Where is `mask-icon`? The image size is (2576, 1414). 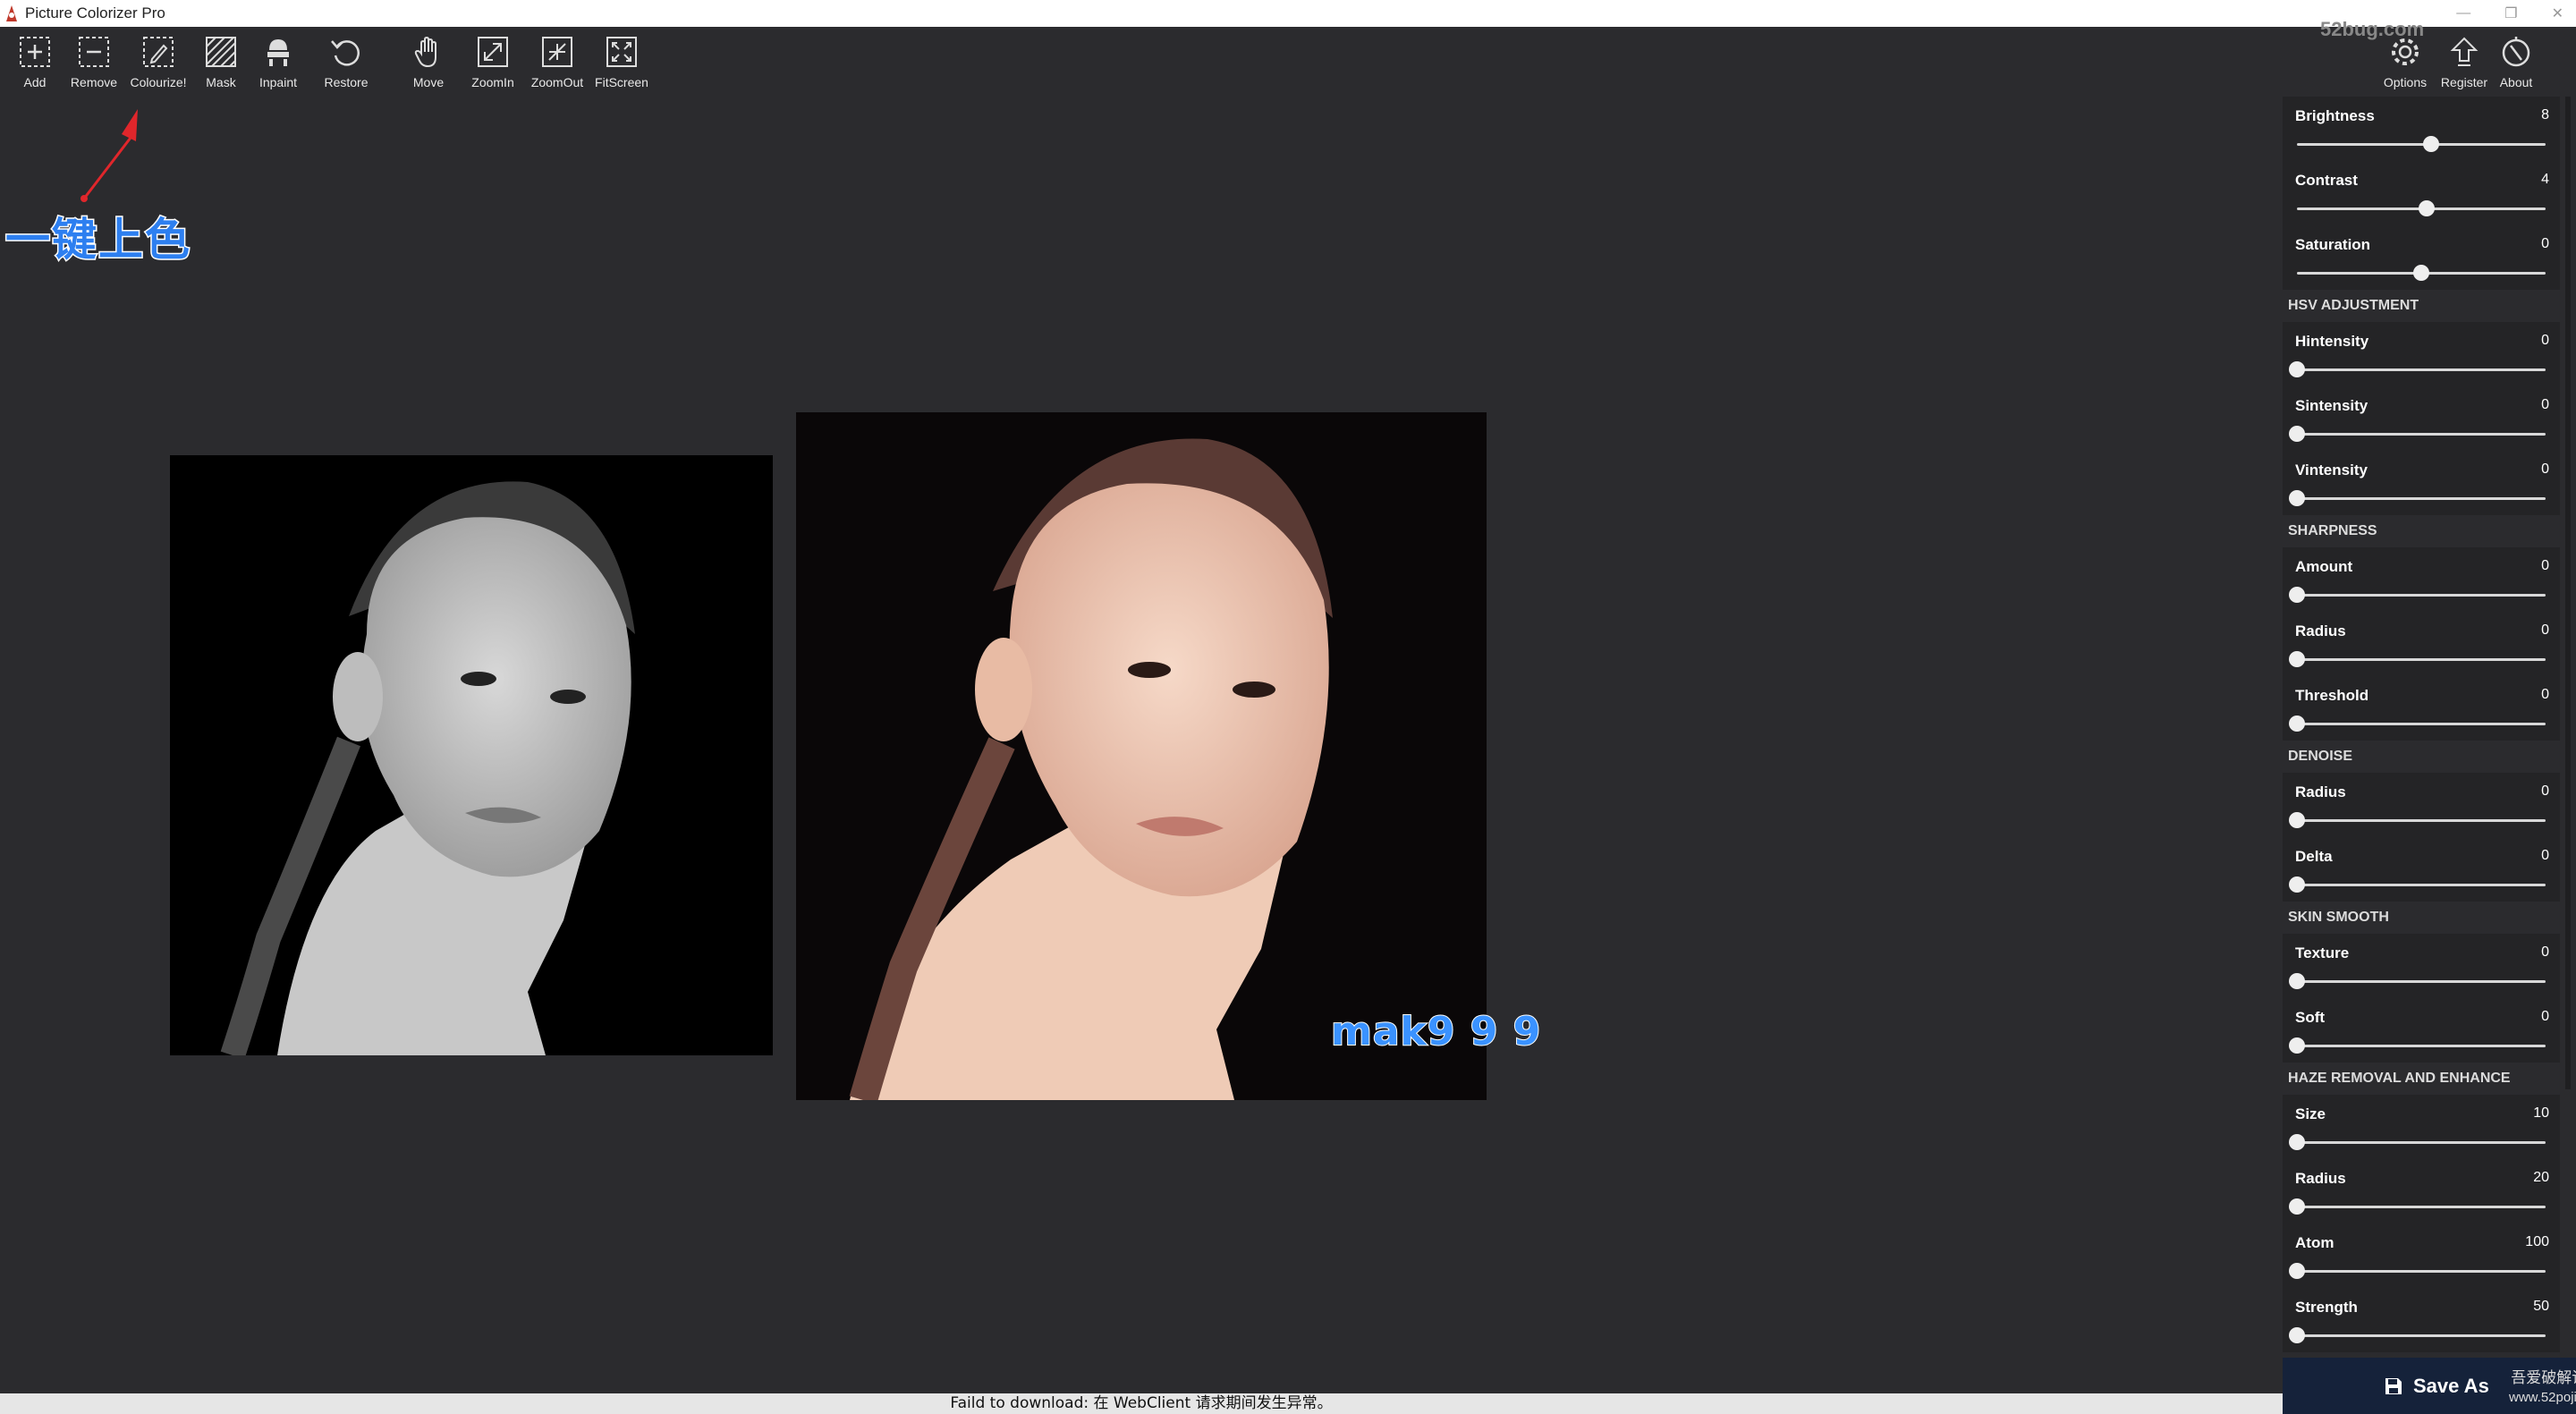 mask-icon is located at coordinates (221, 52).